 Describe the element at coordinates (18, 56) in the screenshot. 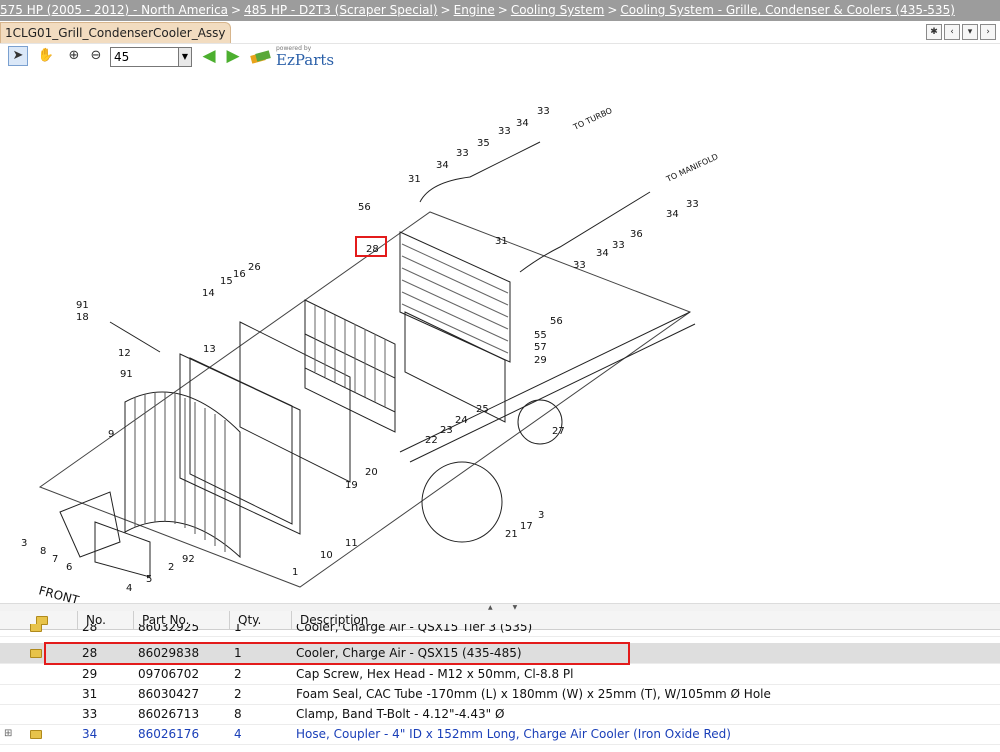

I see `pointer-icon: ➤` at that location.